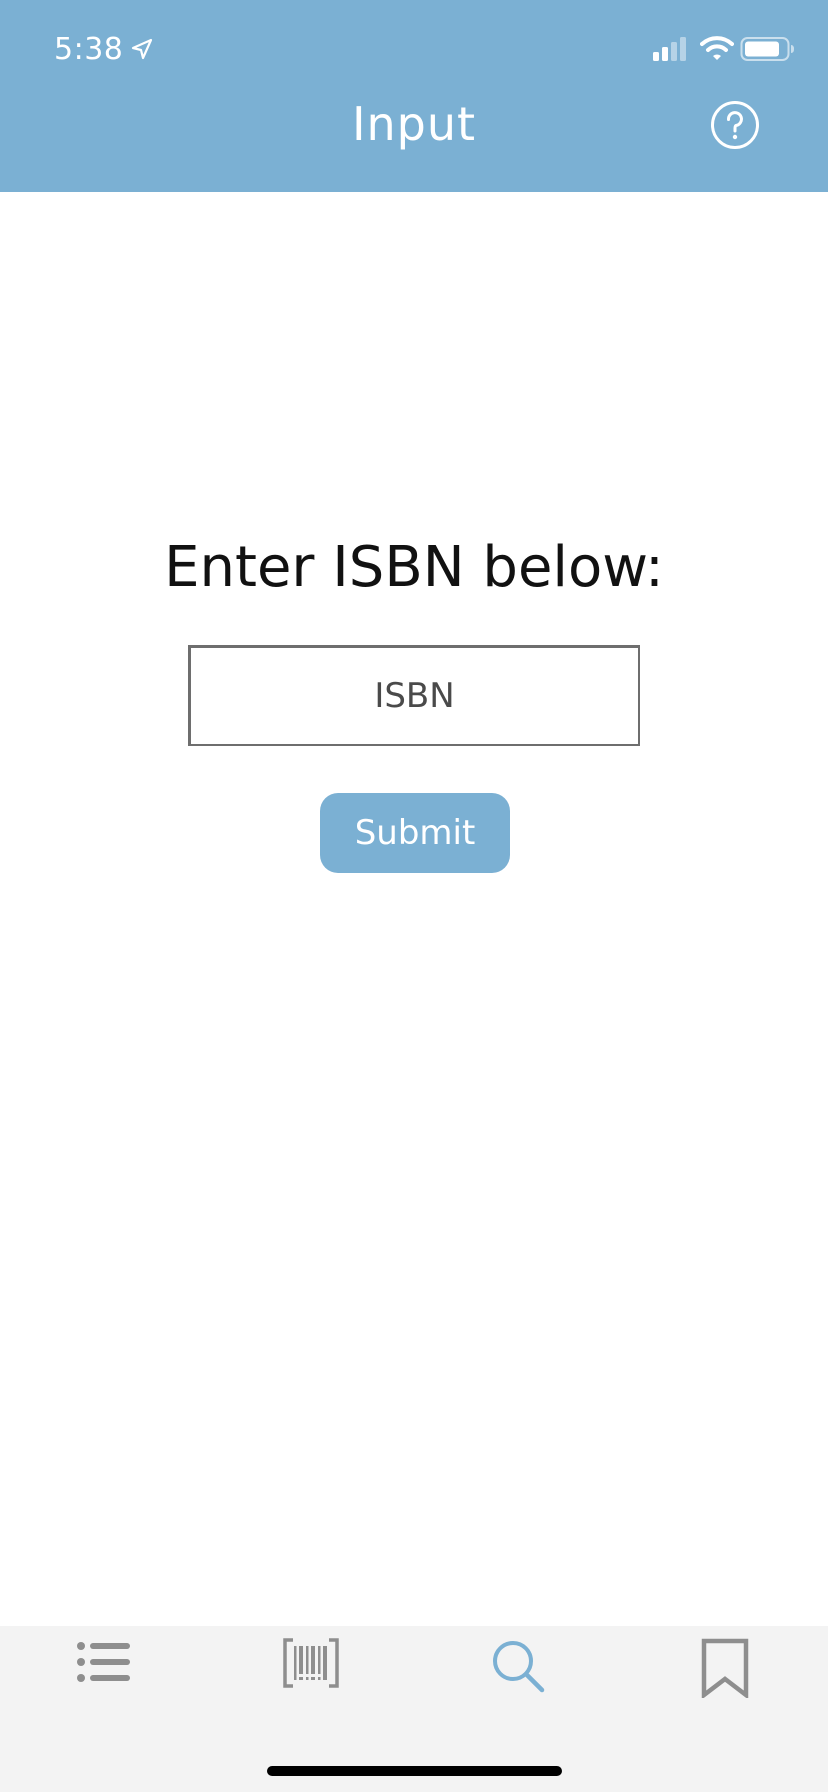 The image size is (828, 1792). I want to click on tab-scan, so click(310, 1686).